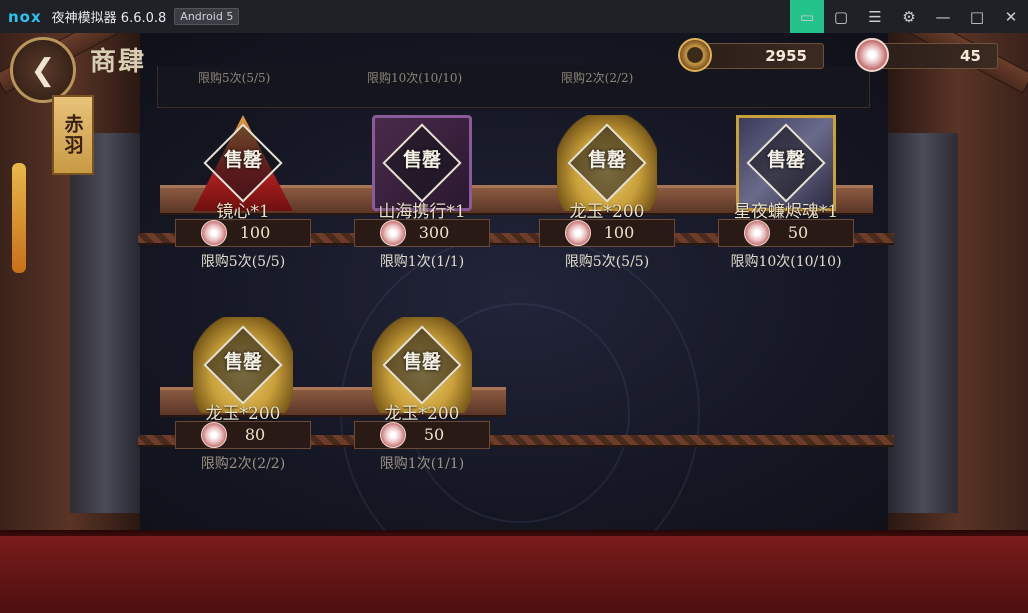 The height and width of the screenshot is (613, 1028). Describe the element at coordinates (422, 233) in the screenshot. I see `item-price: 300` at that location.